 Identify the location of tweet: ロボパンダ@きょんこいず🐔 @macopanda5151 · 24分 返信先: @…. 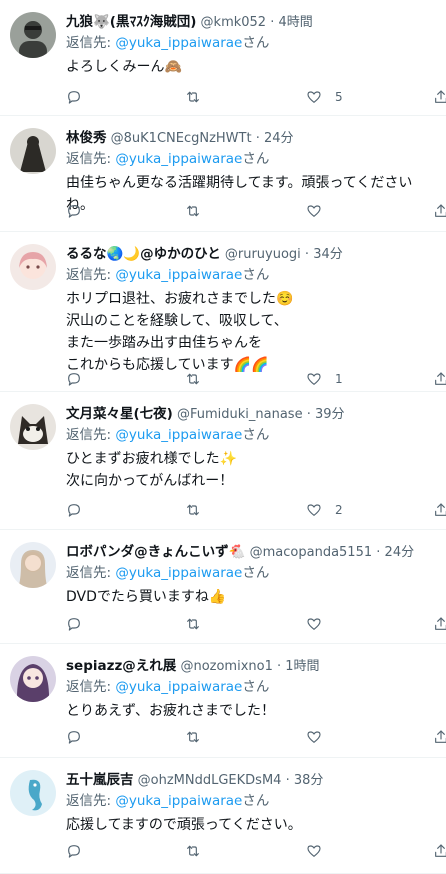
(223, 587).